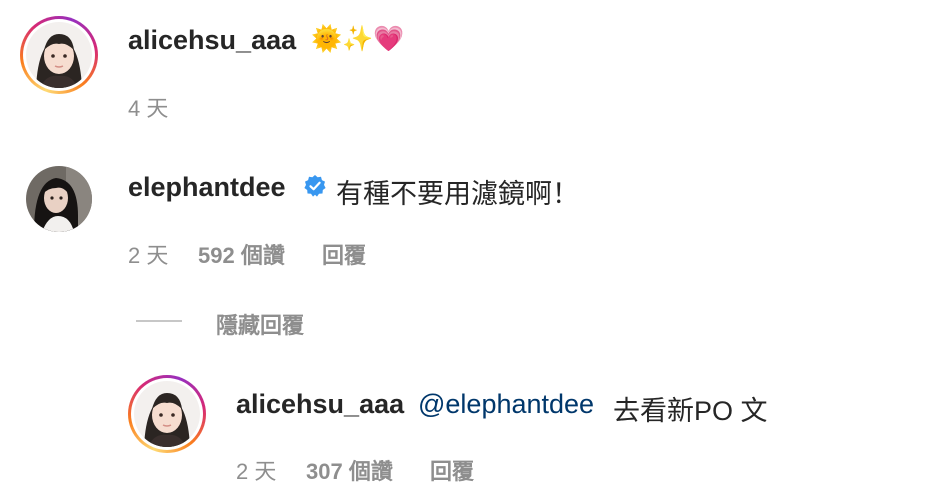 The width and height of the screenshot is (928, 488). I want to click on comment-username: alicehsu_aaa, so click(212, 40).